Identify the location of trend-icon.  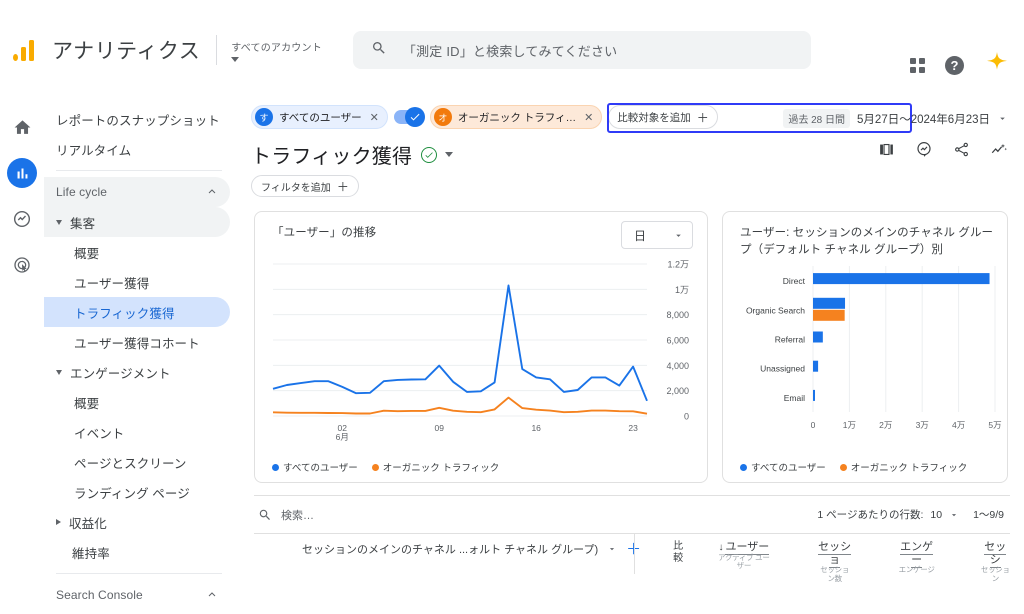
(999, 149).